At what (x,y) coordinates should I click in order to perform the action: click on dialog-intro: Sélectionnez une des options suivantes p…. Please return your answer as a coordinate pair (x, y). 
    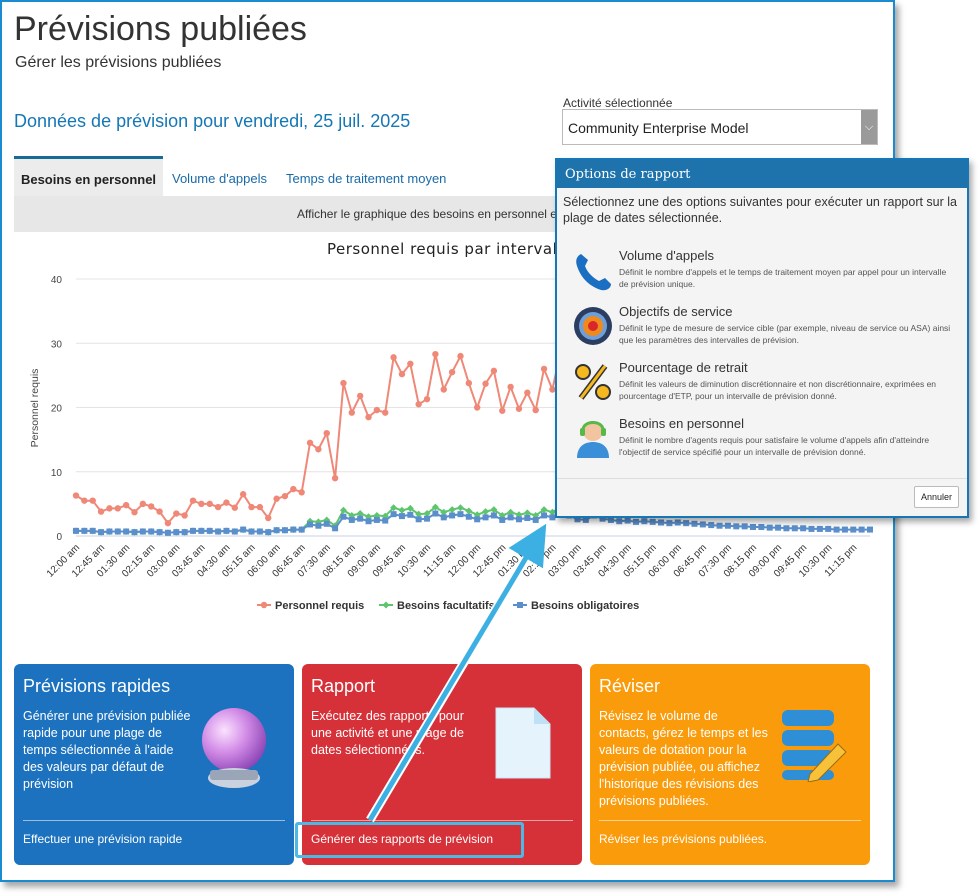
    Looking at the image, I should click on (760, 210).